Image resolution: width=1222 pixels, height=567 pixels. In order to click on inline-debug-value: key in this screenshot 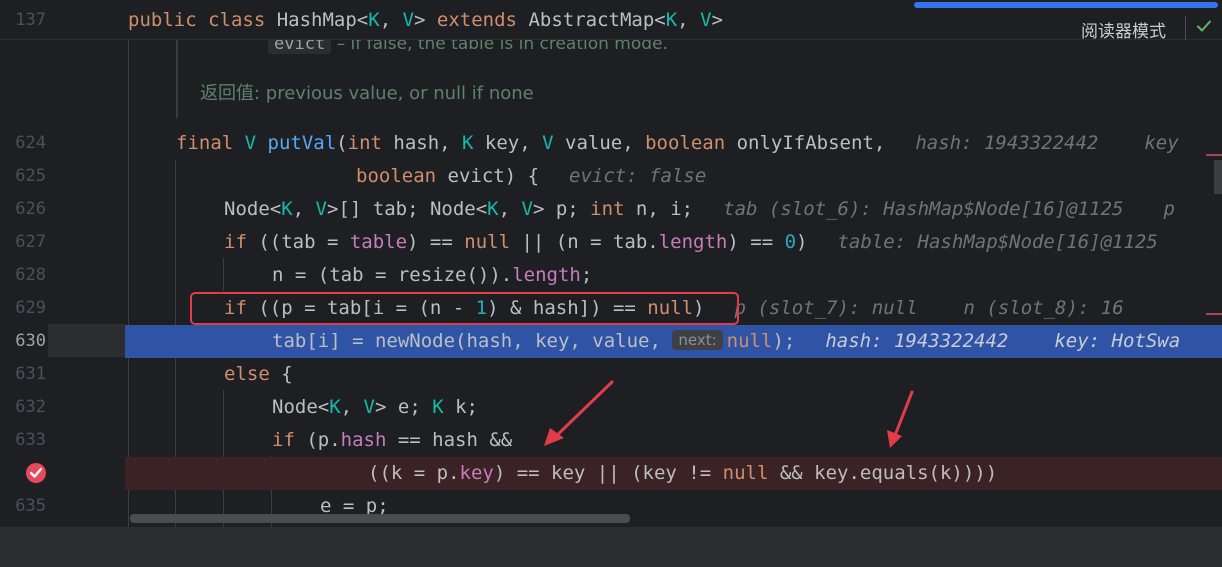, I will do `click(1161, 143)`.